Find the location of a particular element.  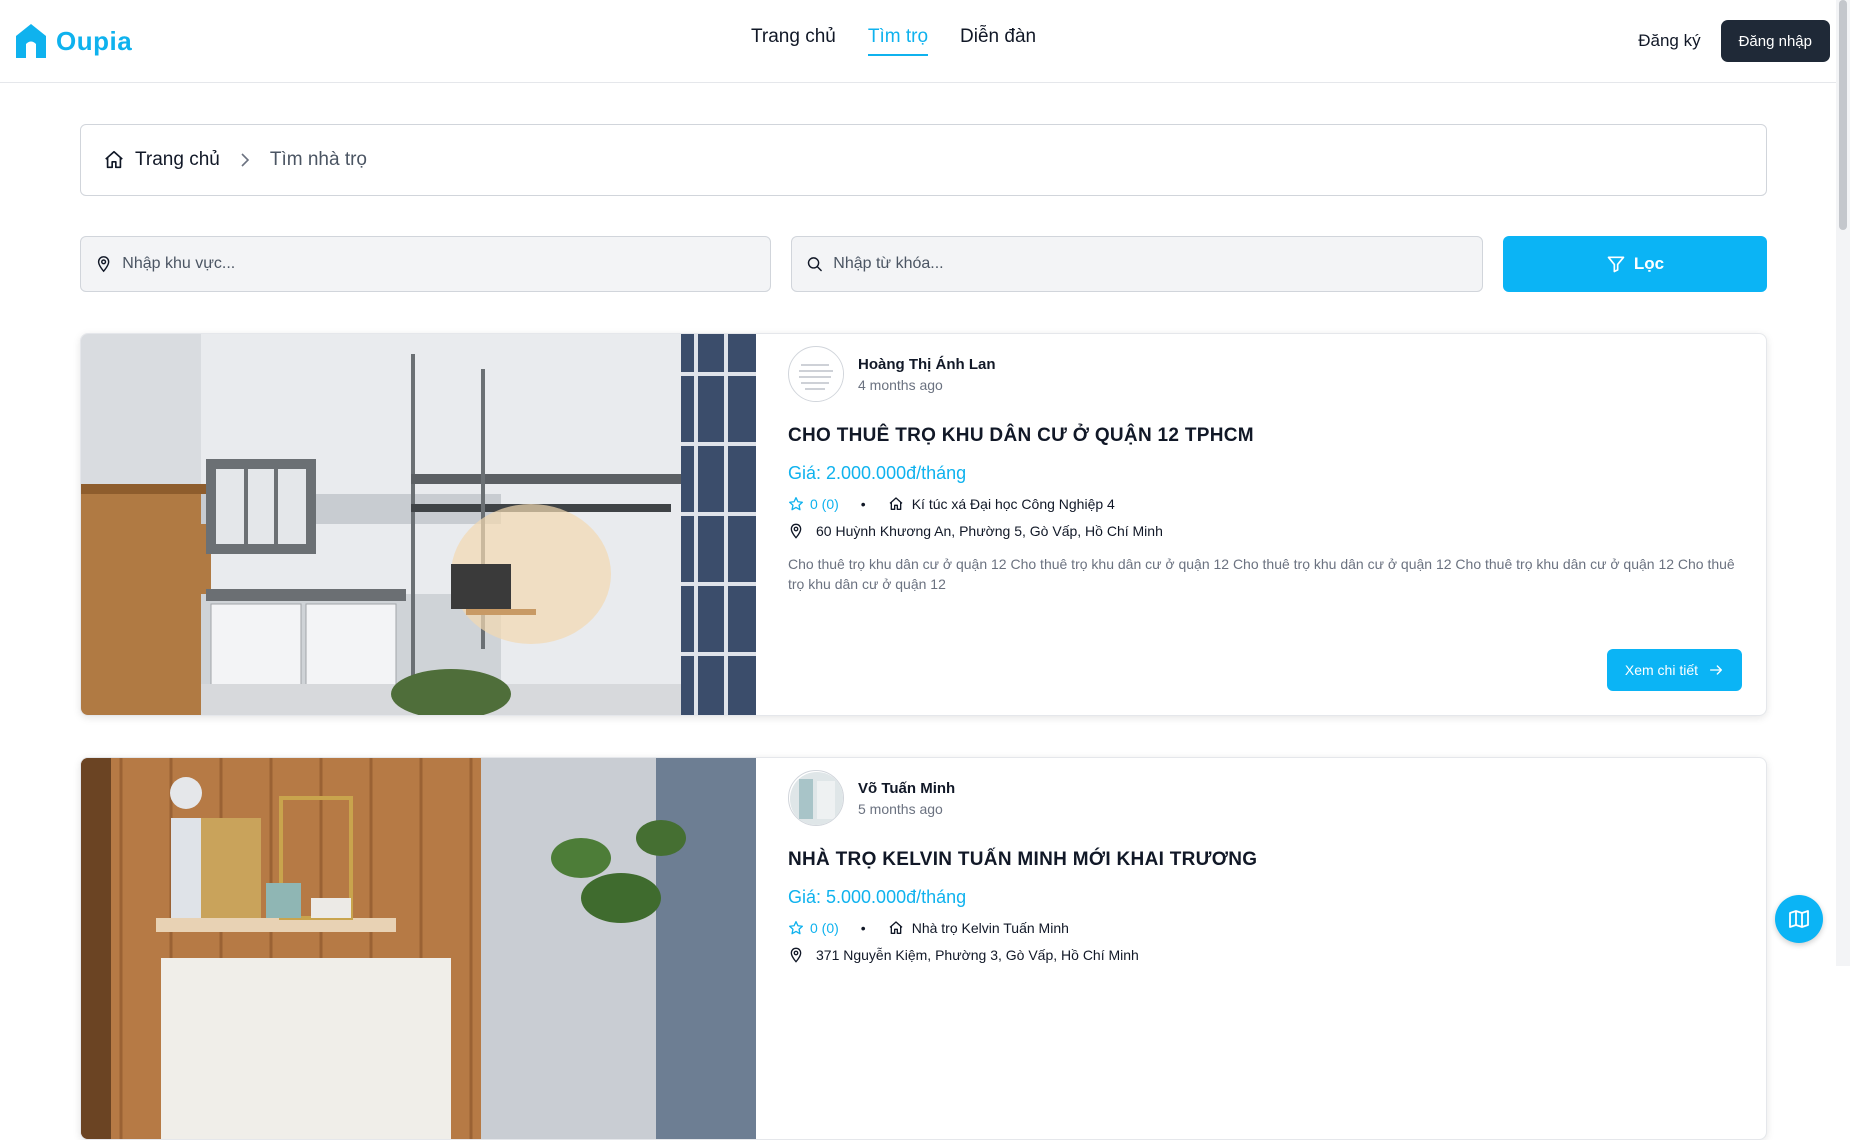

logo-icon is located at coordinates (31, 41).